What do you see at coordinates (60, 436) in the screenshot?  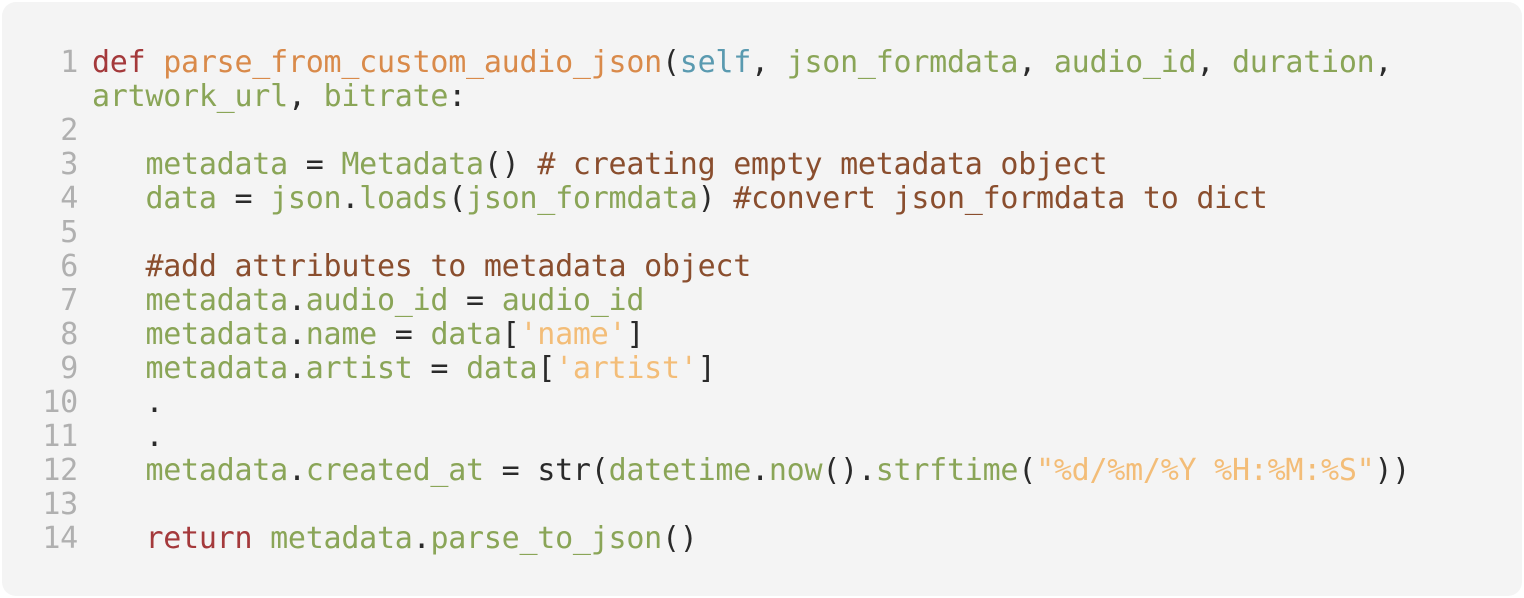 I see `line-number: 11` at bounding box center [60, 436].